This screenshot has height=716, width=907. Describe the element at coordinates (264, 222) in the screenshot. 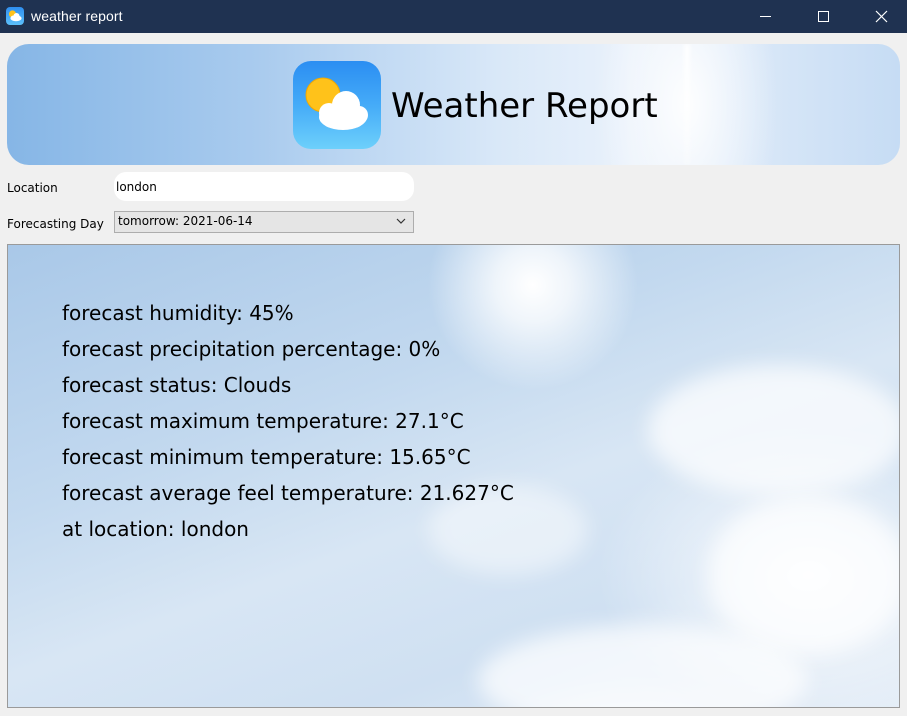

I see `forecasting-day-select: tomorrow: 2021-06-14` at that location.